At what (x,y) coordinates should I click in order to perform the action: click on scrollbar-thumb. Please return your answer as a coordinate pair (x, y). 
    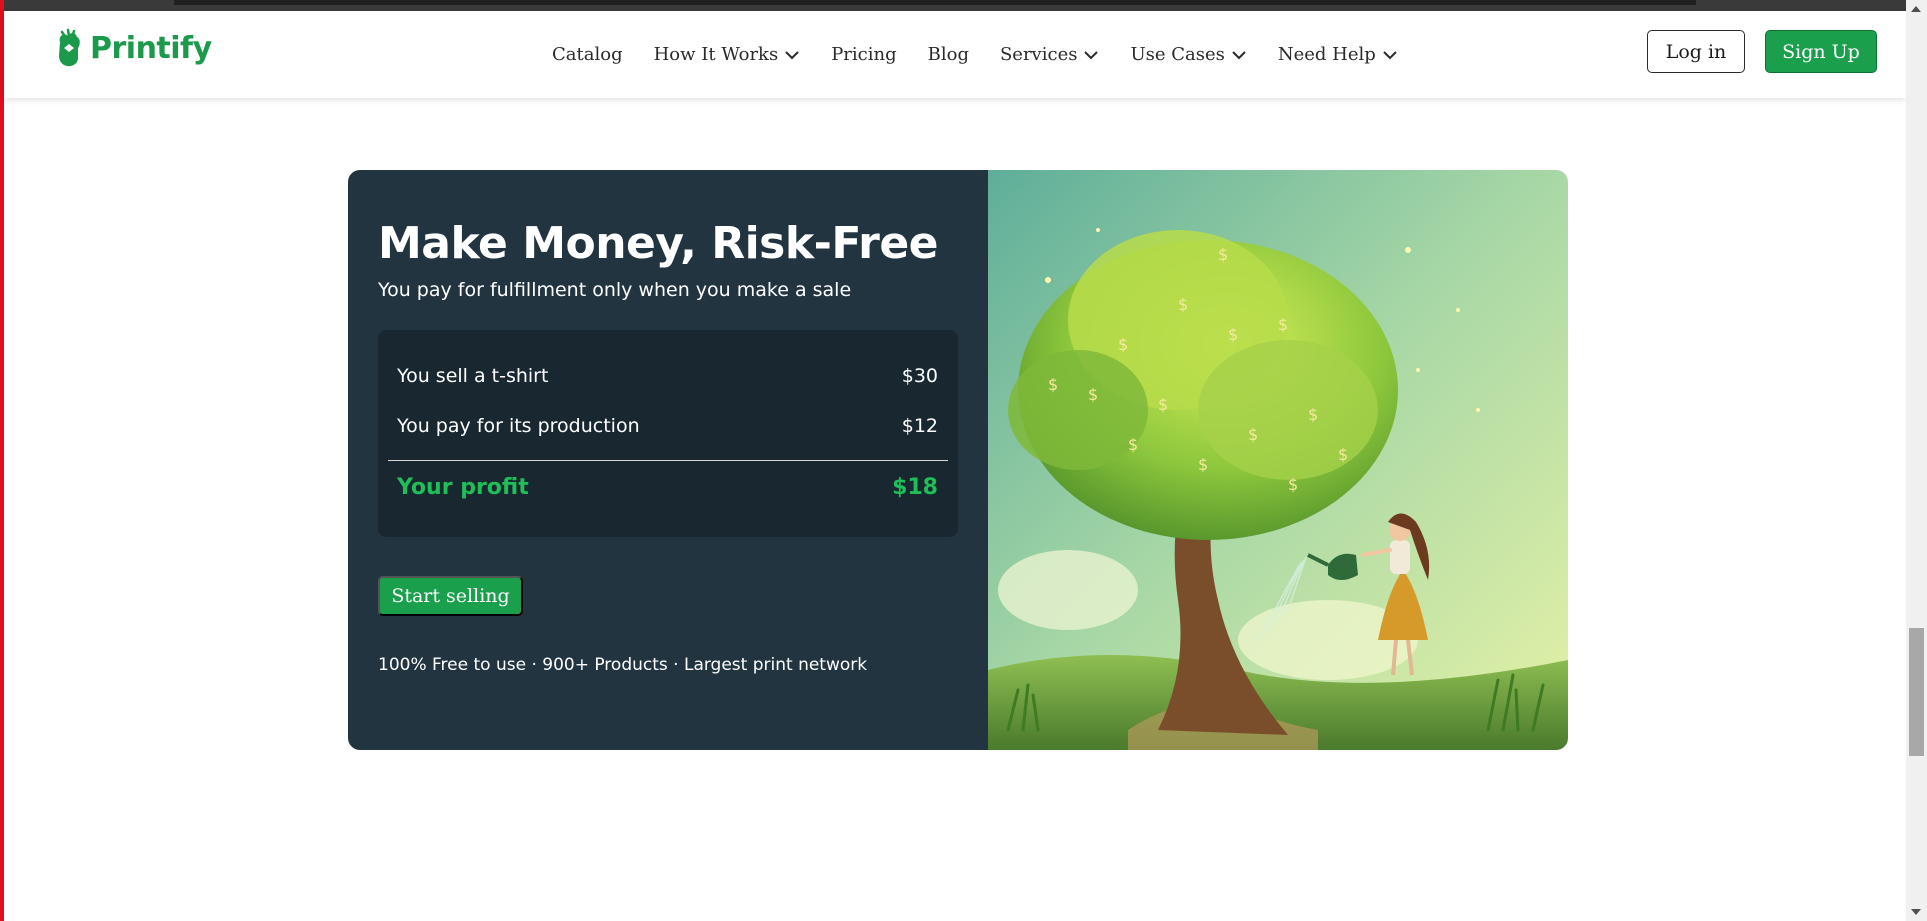
    Looking at the image, I should click on (1916, 692).